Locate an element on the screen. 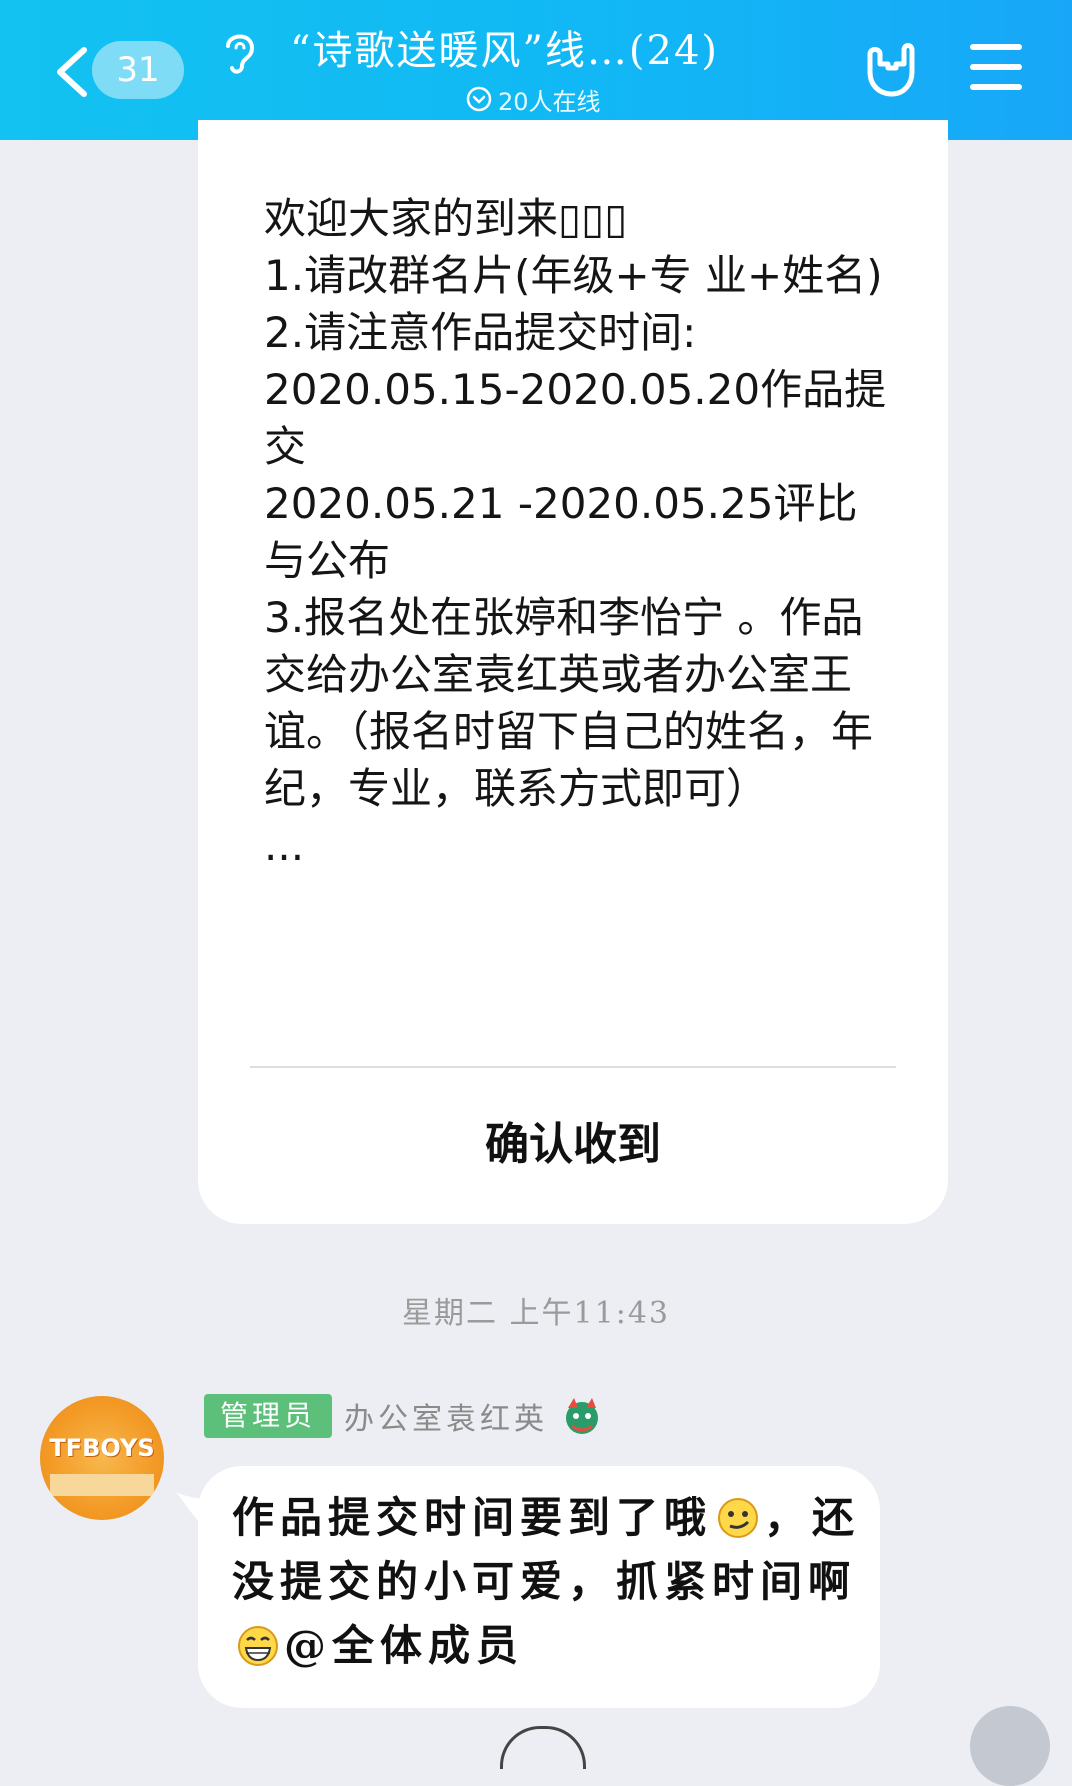 The image size is (1072, 1786). chat-header: 31 “诗歌送暖风”线…(24) 20人在线 is located at coordinates (536, 70).